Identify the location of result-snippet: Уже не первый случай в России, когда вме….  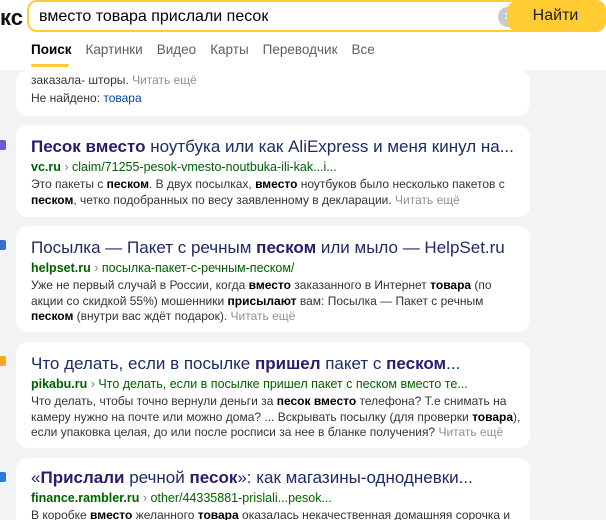
(261, 301).